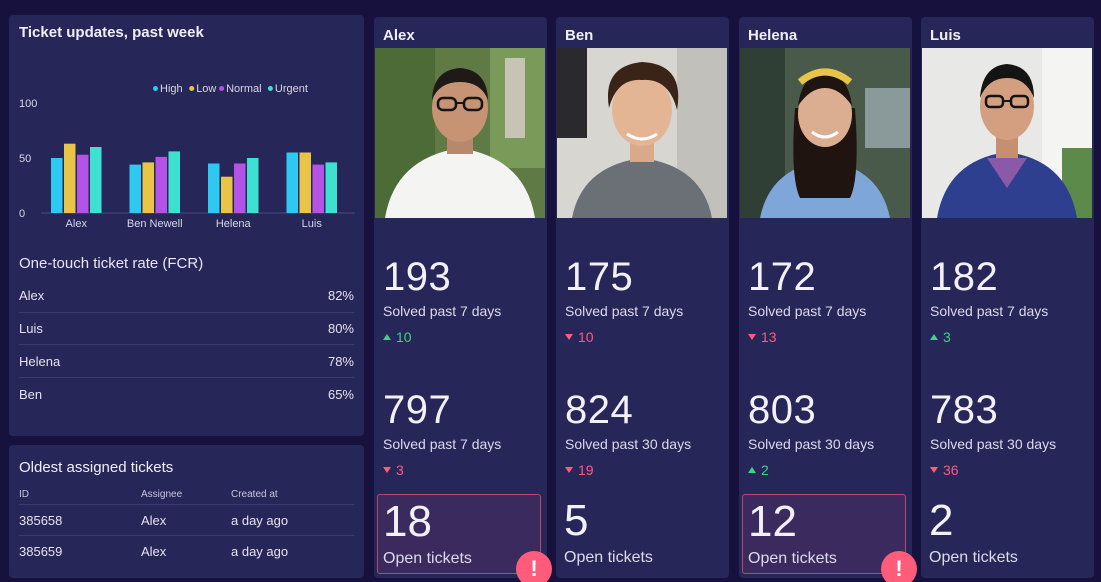  What do you see at coordinates (41, 551) in the screenshot?
I see `ticket-id: 385659` at bounding box center [41, 551].